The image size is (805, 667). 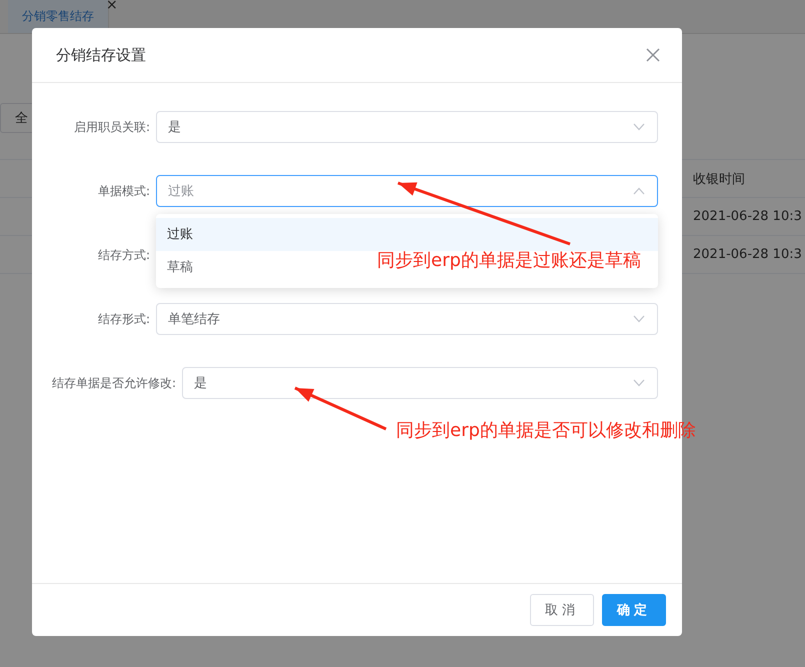 I want to click on cancel-button: 取消, so click(x=562, y=610).